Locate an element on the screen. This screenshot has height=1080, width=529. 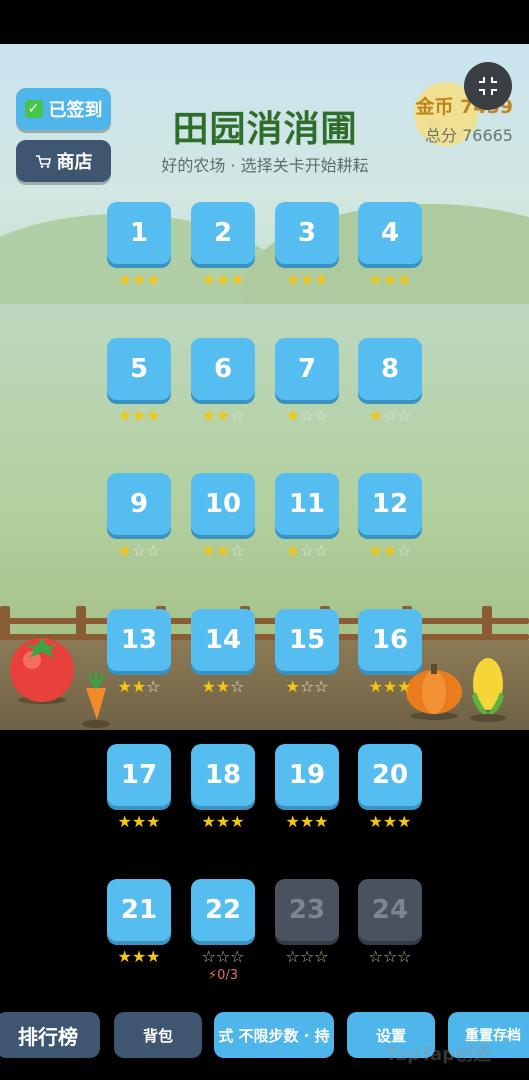
shop-button: 商店 is located at coordinates (63, 161).